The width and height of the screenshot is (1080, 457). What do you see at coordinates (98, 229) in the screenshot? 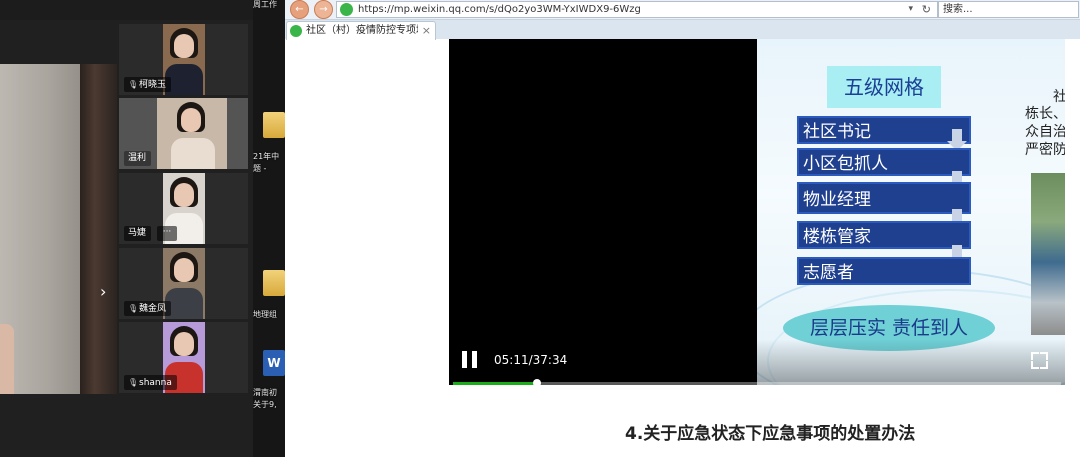
I see `video-door` at bounding box center [98, 229].